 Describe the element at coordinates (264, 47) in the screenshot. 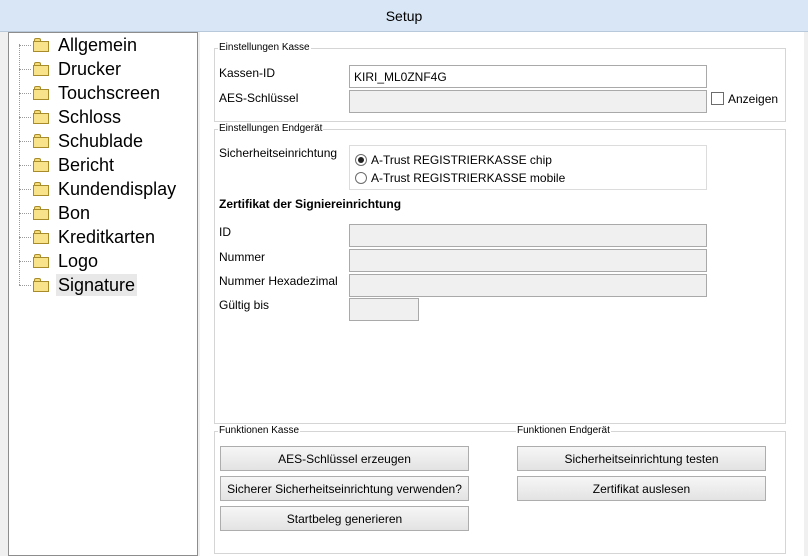

I see `group-title: Einstellungen Kasse` at that location.